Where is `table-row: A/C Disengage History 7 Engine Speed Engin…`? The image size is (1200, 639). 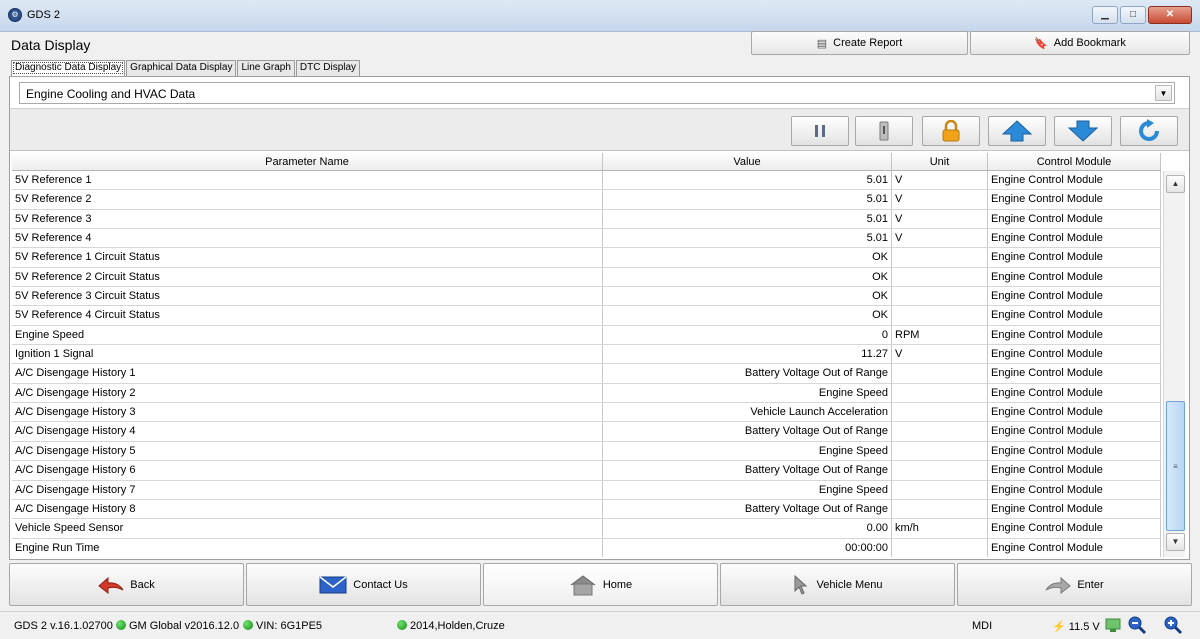 table-row: A/C Disengage History 7 Engine Speed Engin… is located at coordinates (586, 490).